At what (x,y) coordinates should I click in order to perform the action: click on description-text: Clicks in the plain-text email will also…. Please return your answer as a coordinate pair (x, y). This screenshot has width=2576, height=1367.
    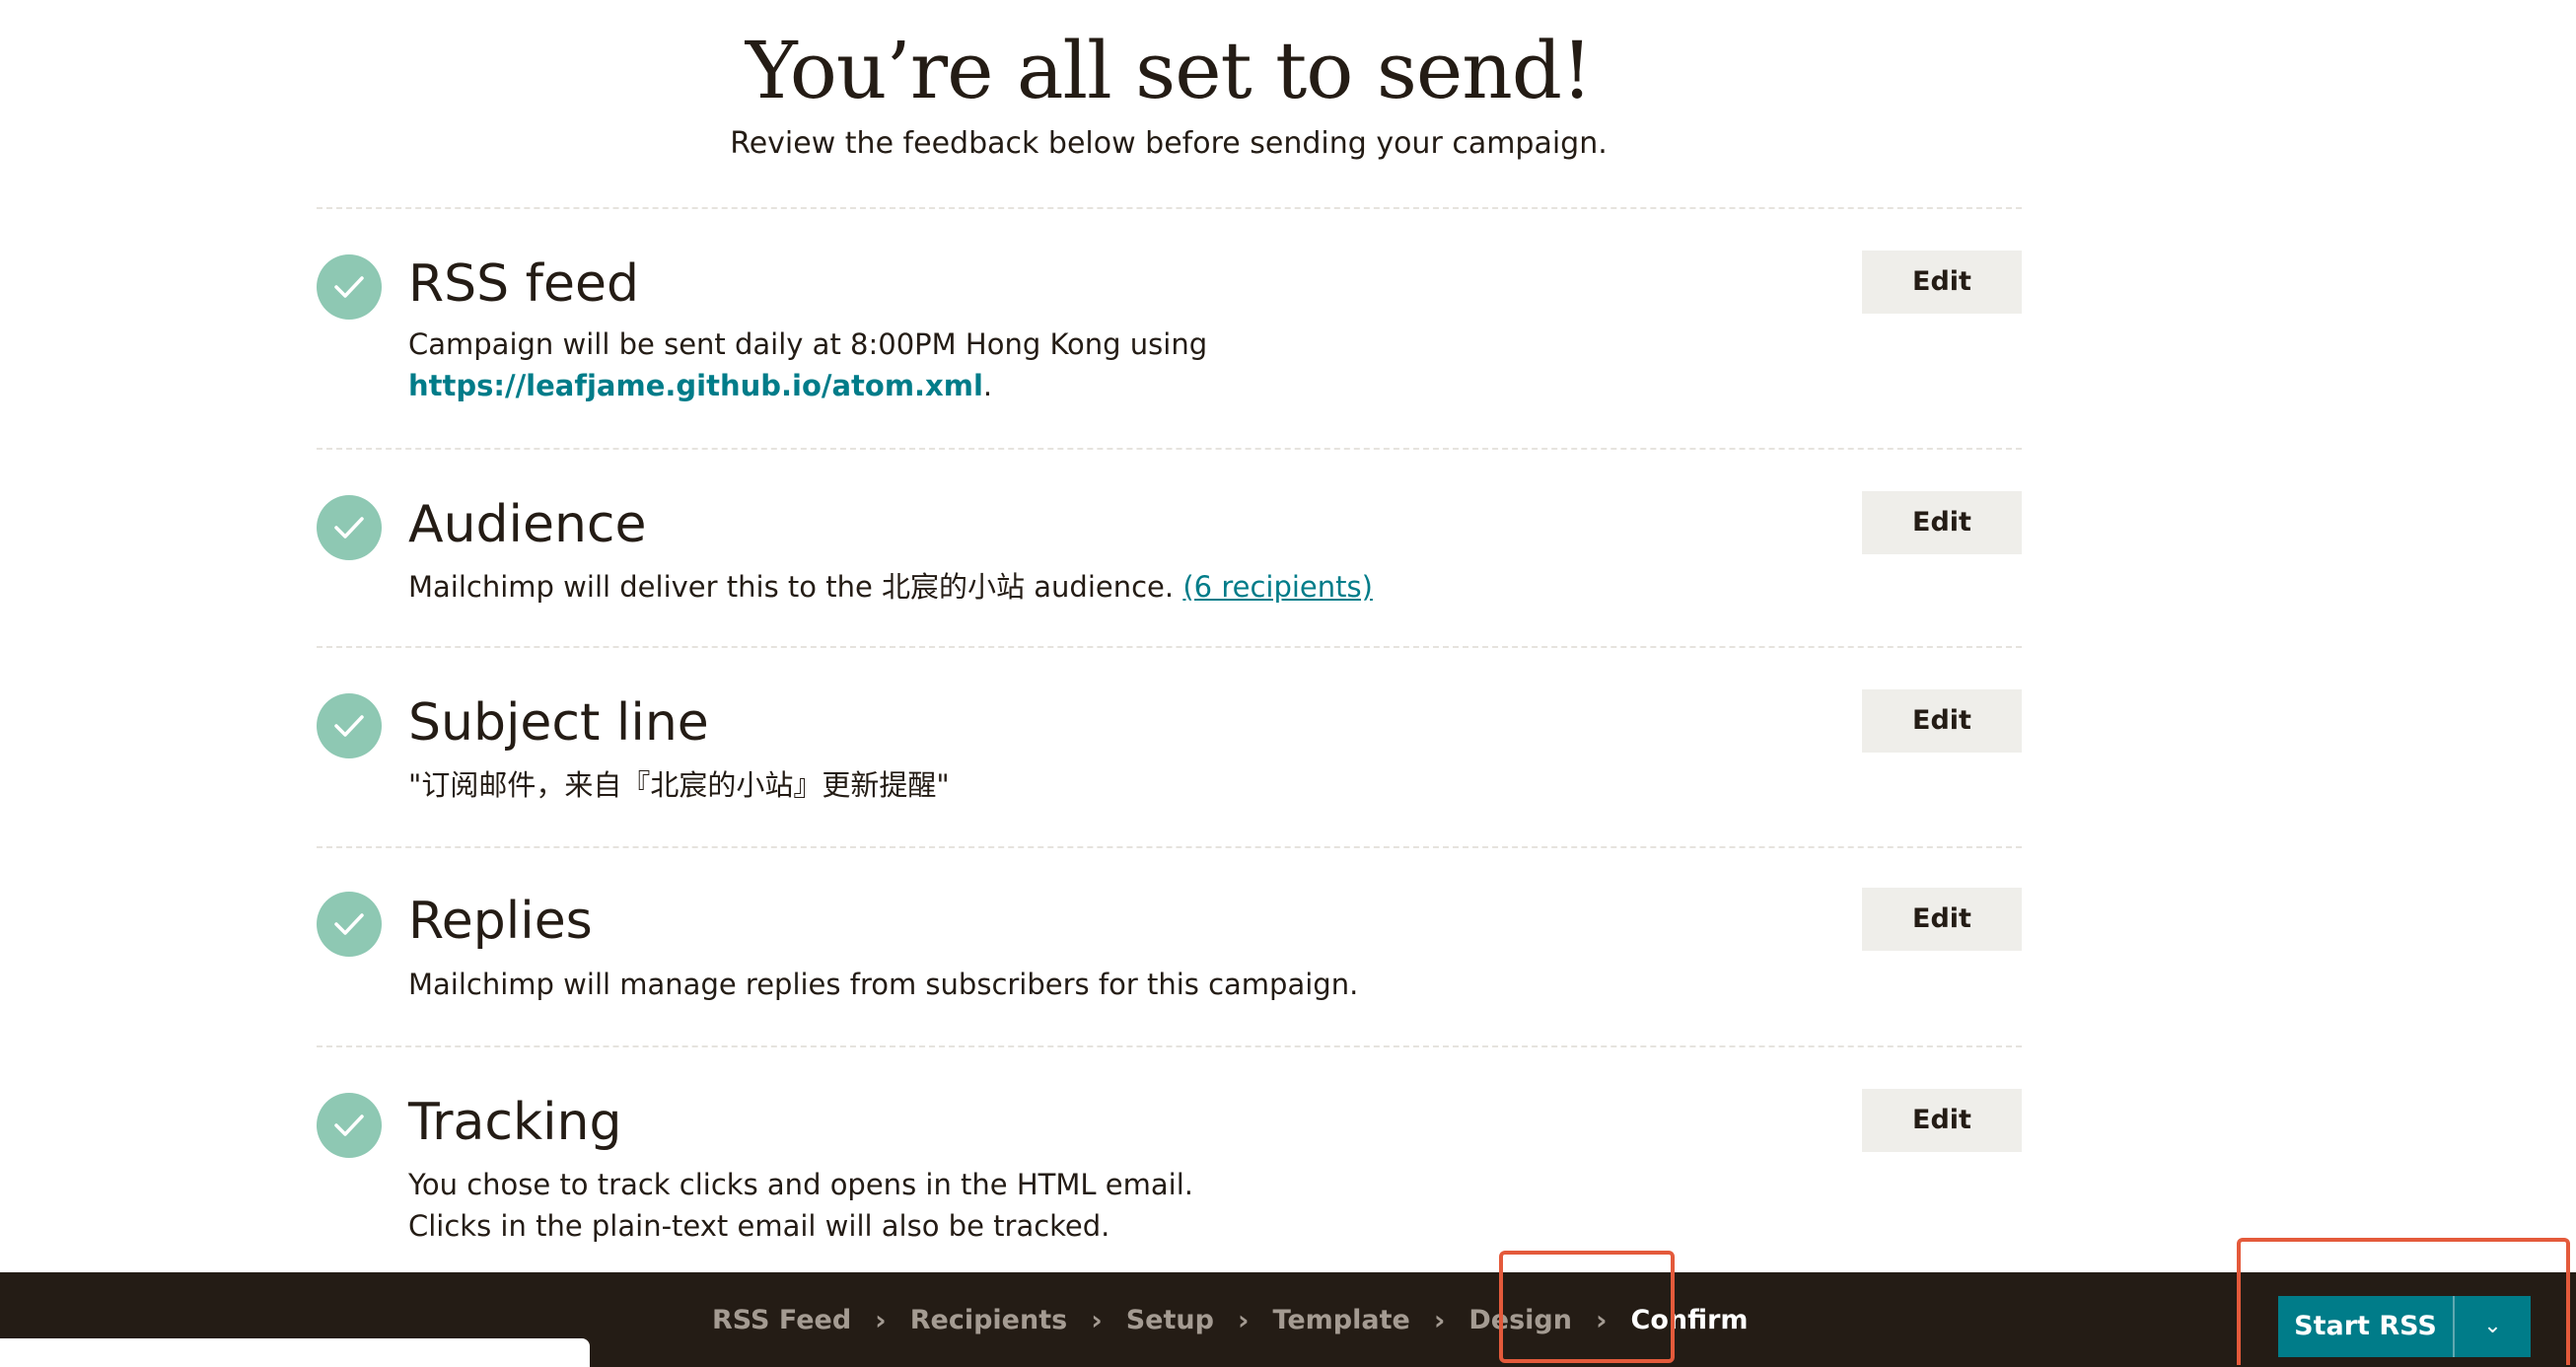
    Looking at the image, I should click on (759, 1226).